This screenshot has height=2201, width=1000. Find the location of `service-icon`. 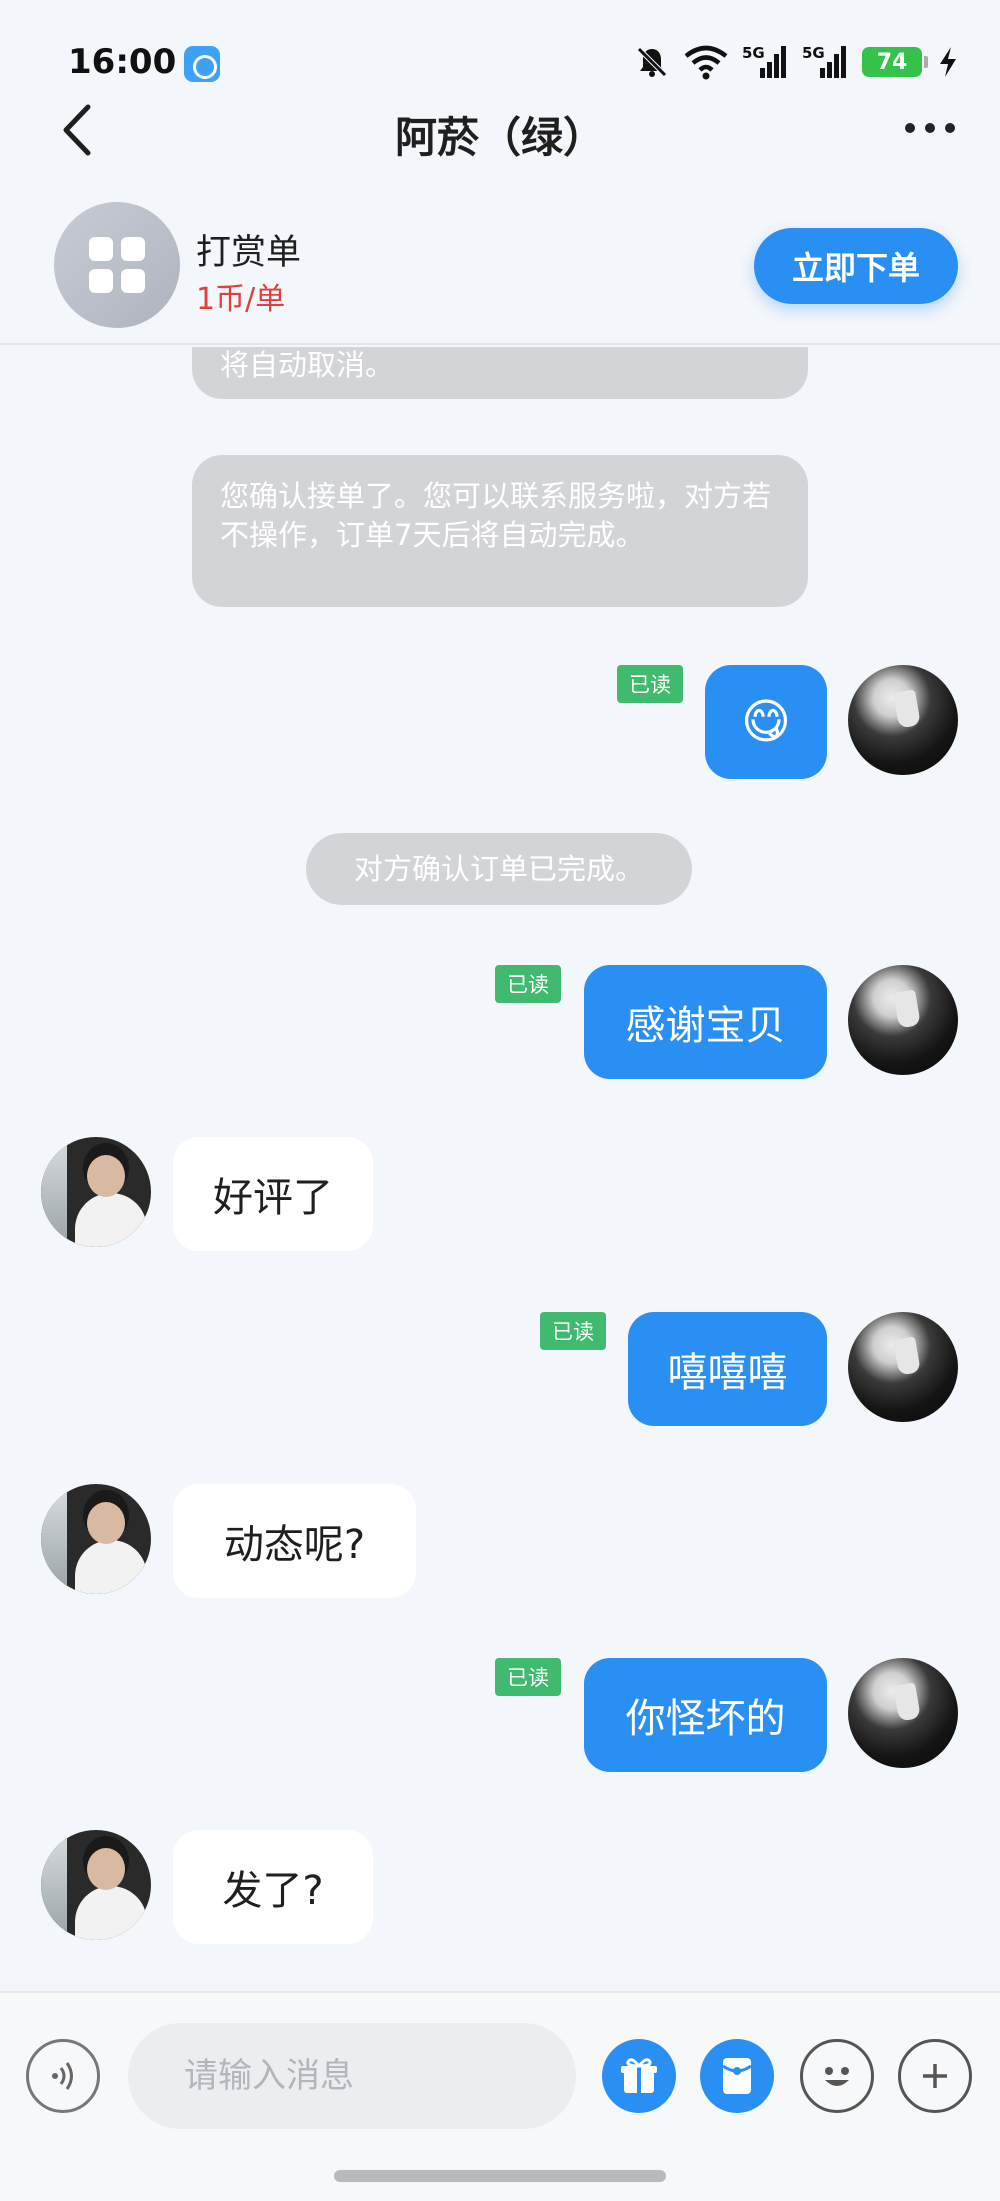

service-icon is located at coordinates (117, 265).